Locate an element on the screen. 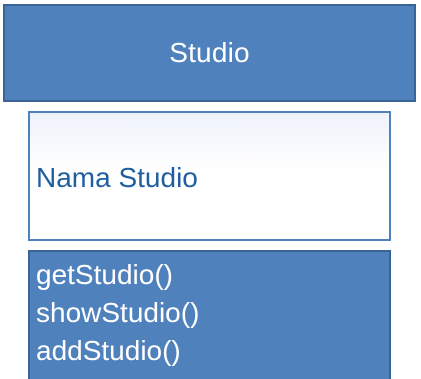 The width and height of the screenshot is (421, 379). method-get-studio: getStudio() is located at coordinates (104, 274).